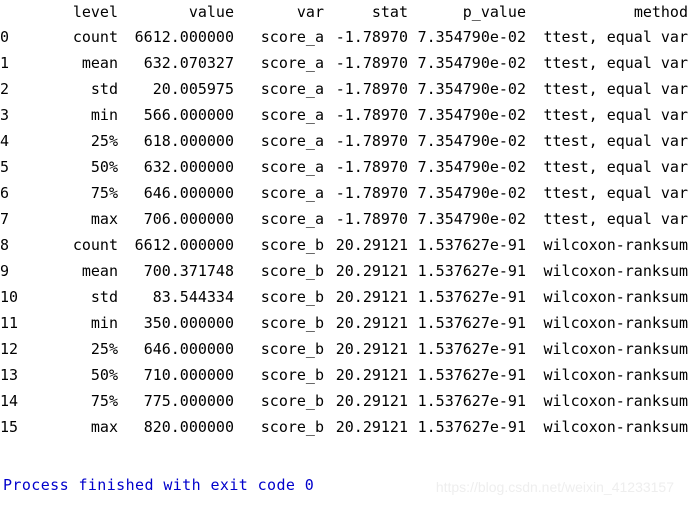 This screenshot has width=688, height=508. I want to click on column-header-method: method, so click(660, 12).